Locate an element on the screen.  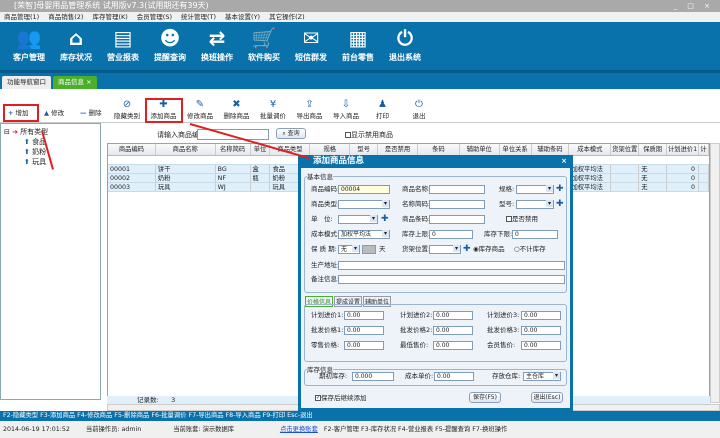
menu-item: 会员管理(S) is located at coordinates (154, 17).